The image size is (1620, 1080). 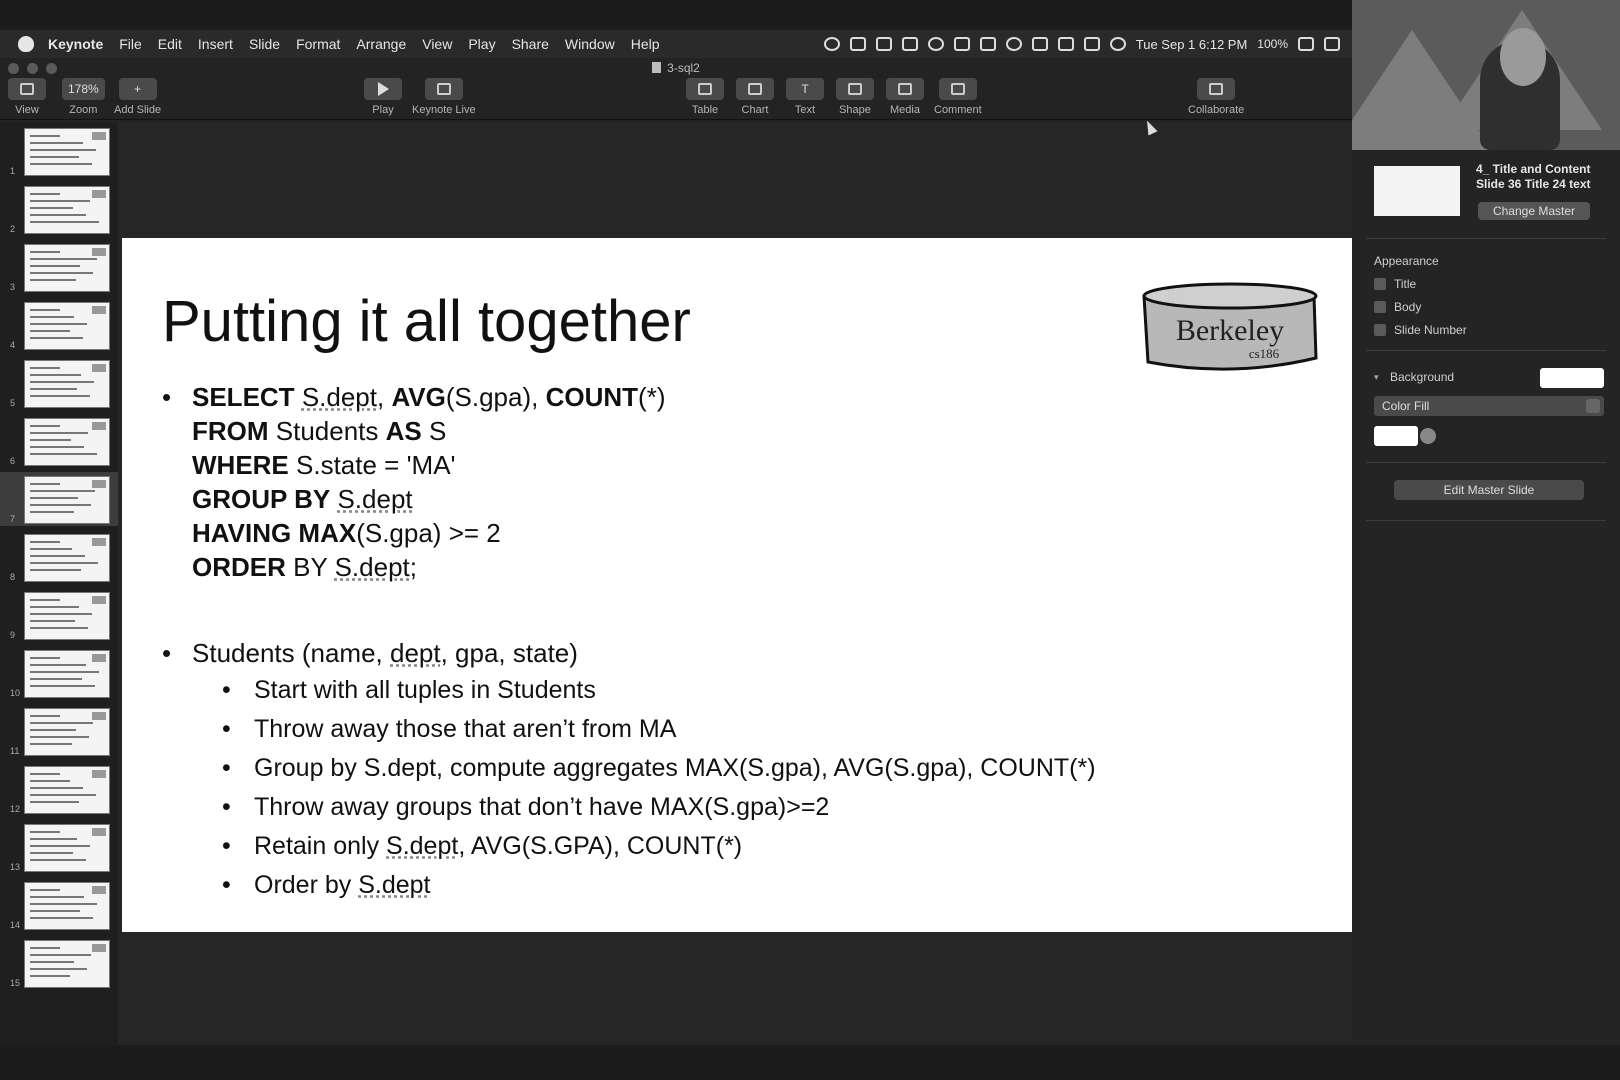 I want to click on media-button: Media, so click(x=905, y=97).